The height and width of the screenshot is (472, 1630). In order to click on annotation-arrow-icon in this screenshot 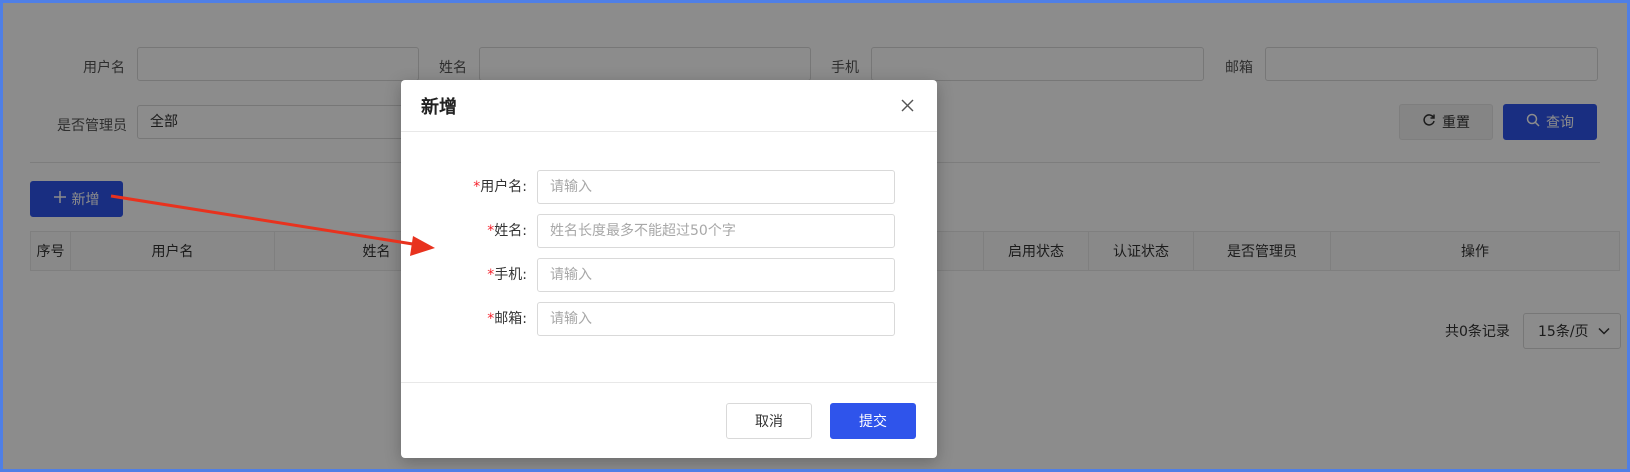, I will do `click(272, 225)`.